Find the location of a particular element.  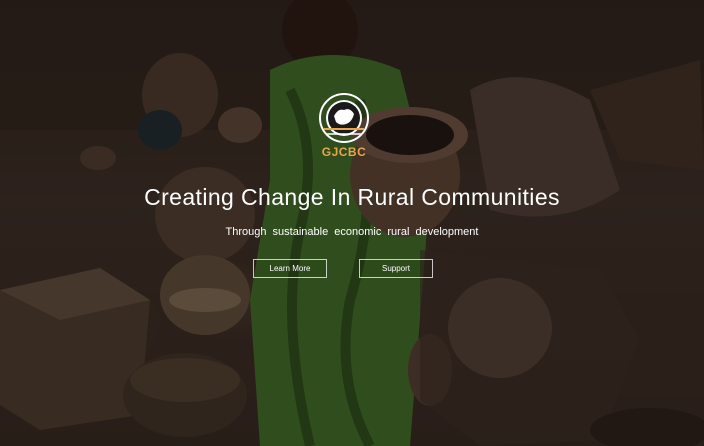

learn-more-button: Learn More is located at coordinates (290, 268).